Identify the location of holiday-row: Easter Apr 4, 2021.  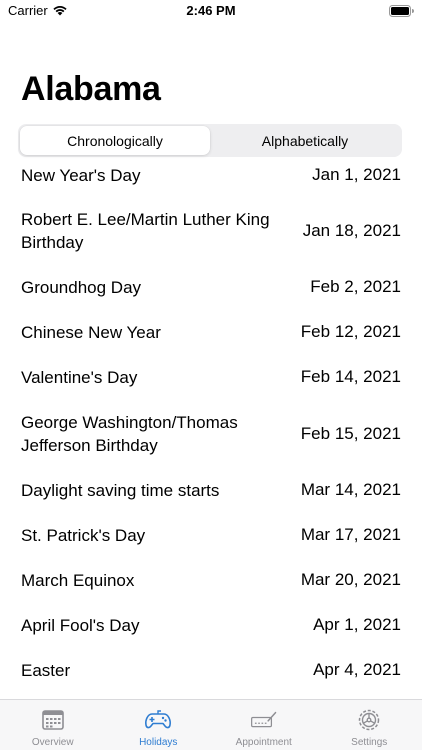
(211, 670).